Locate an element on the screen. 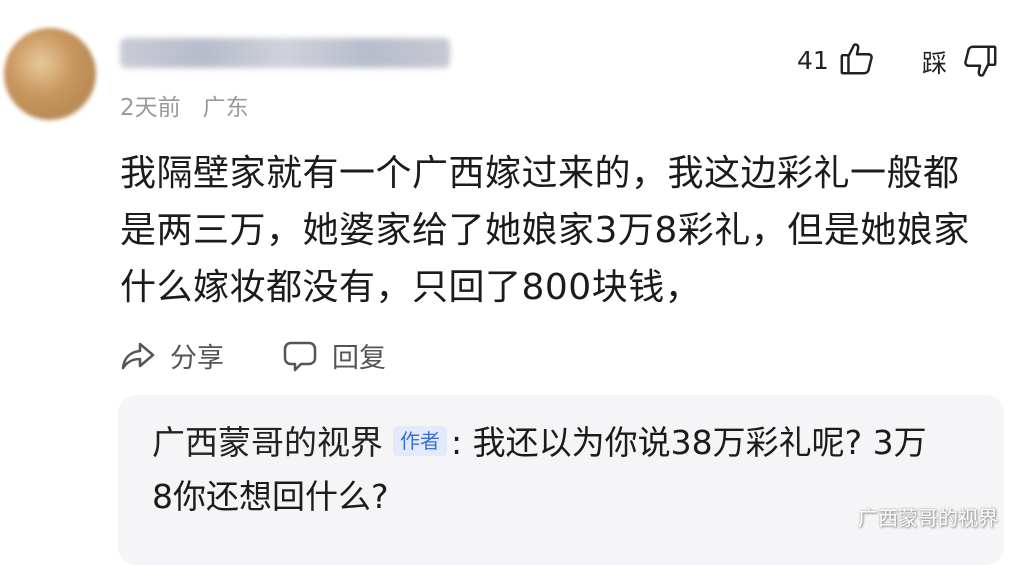  reply-button: 回复 is located at coordinates (334, 355).